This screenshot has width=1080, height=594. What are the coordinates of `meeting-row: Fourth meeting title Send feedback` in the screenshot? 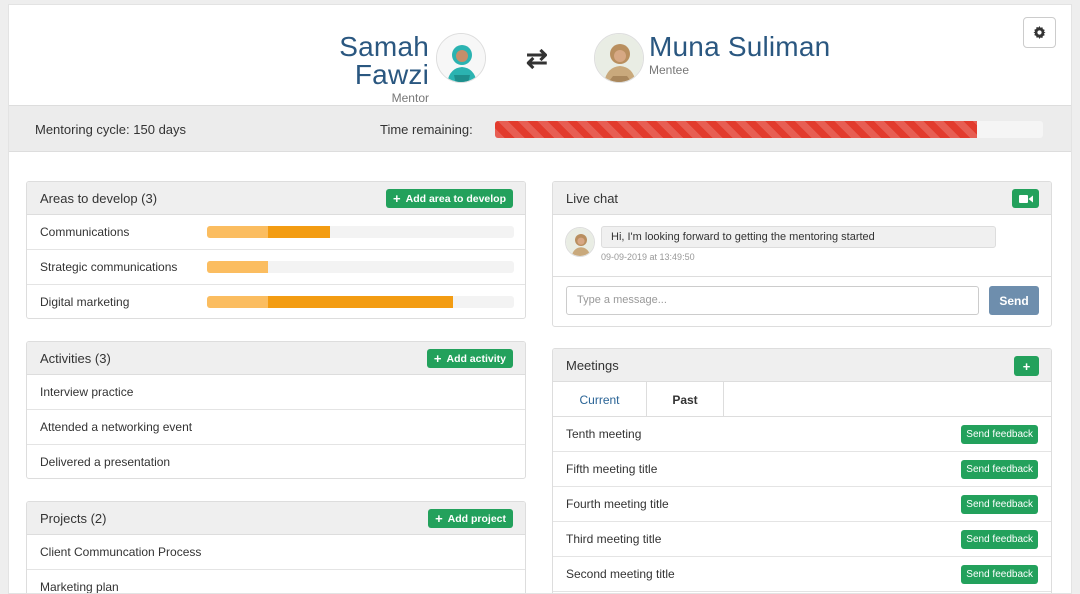 It's located at (802, 504).